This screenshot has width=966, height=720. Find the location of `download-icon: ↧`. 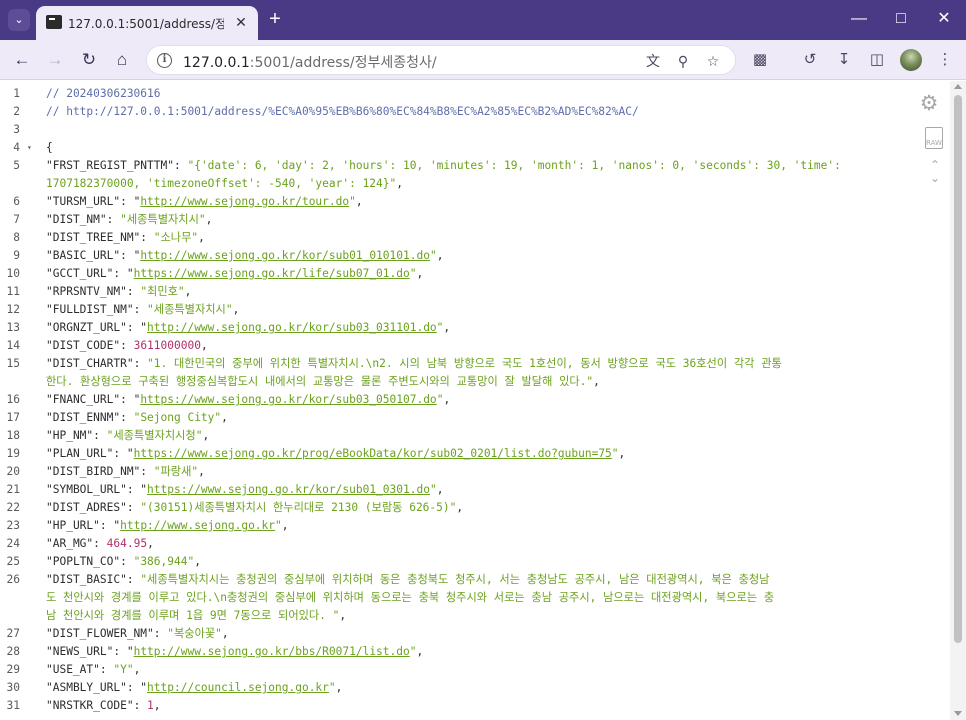

download-icon: ↧ is located at coordinates (844, 60).